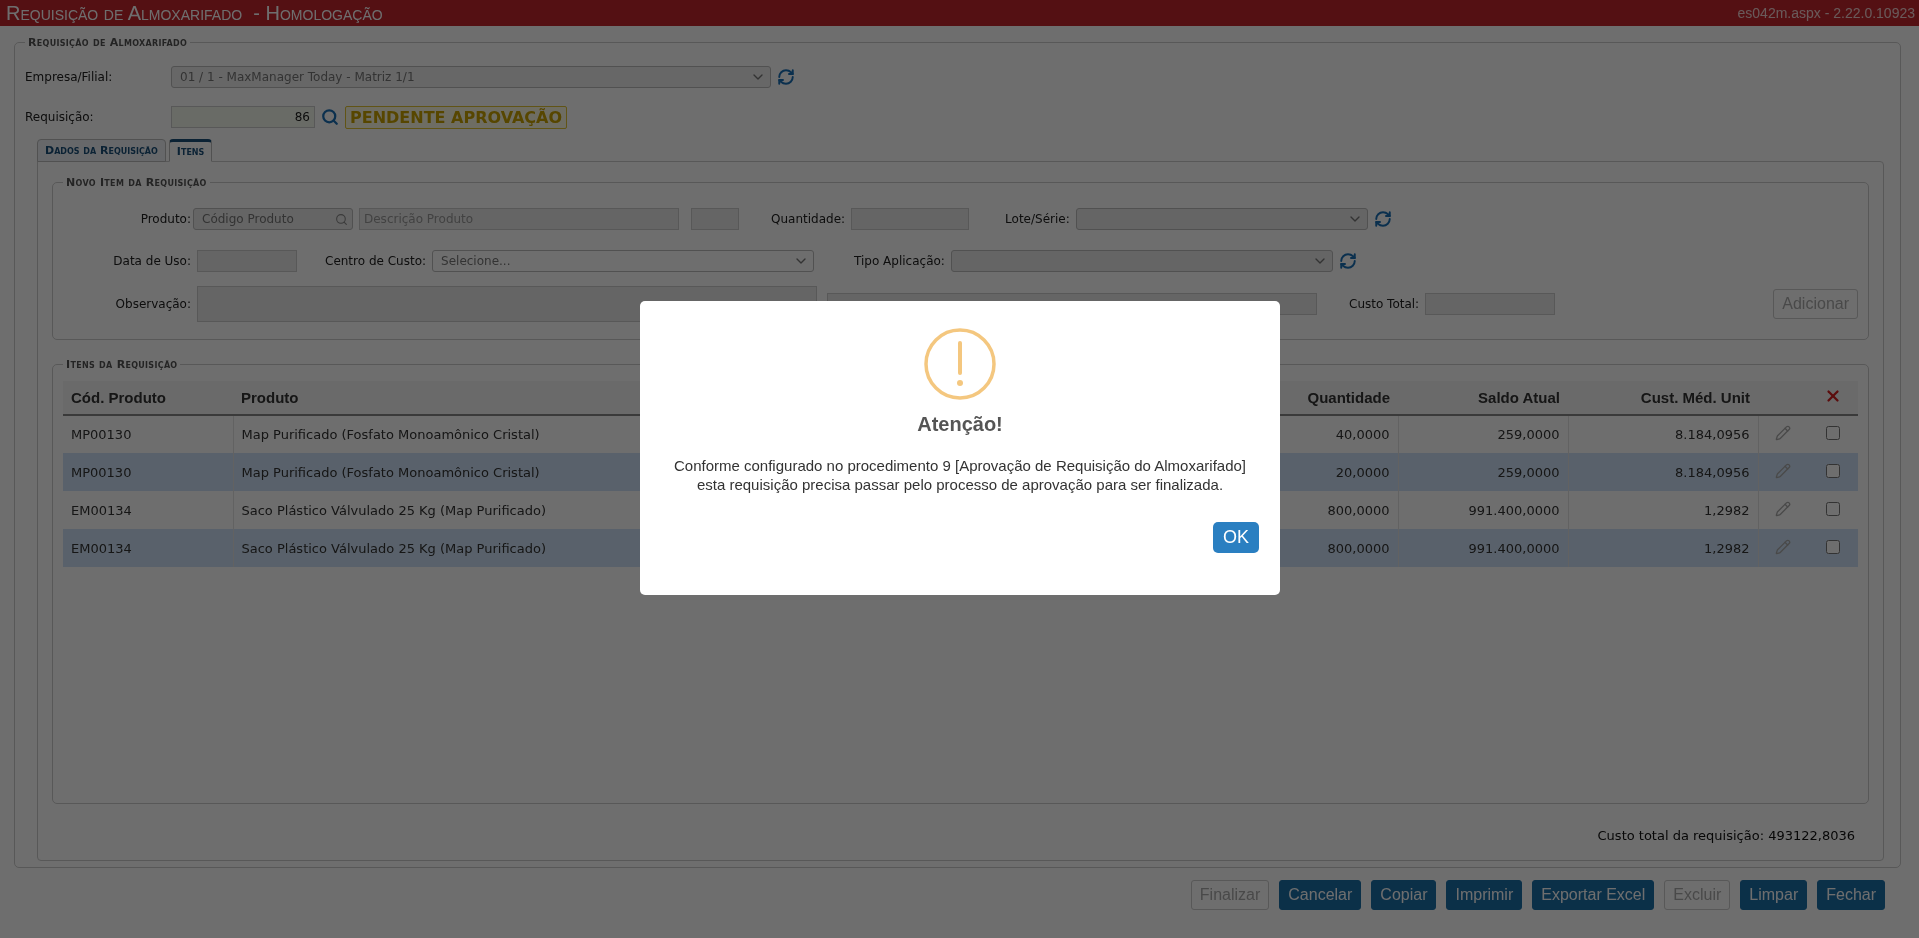  What do you see at coordinates (960, 424) in the screenshot?
I see `dialog-title: Atenção!` at bounding box center [960, 424].